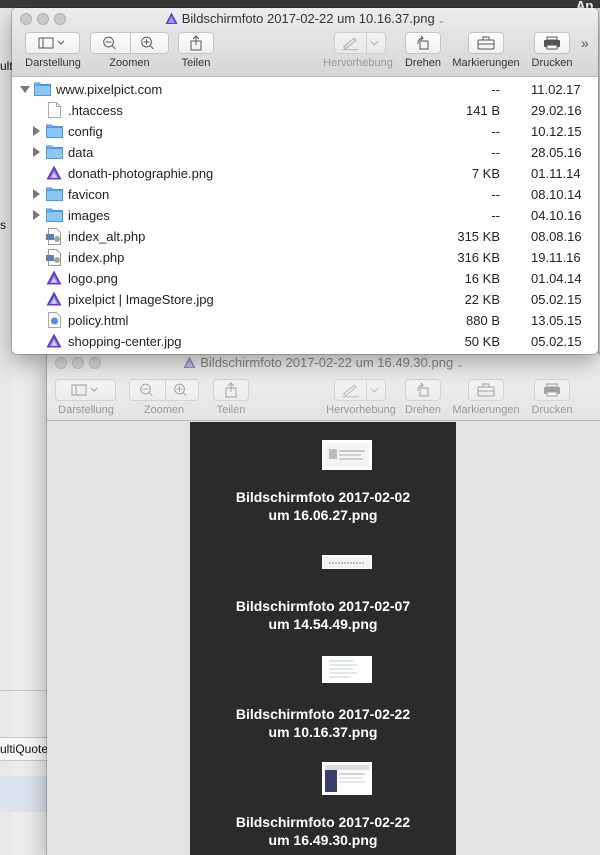 Image resolution: width=600 pixels, height=855 pixels. Describe the element at coordinates (323, 506) in the screenshot. I see `thumbnail-1-label: Bildschirmfoto 2017-02-02 um 16.06.27.png` at that location.